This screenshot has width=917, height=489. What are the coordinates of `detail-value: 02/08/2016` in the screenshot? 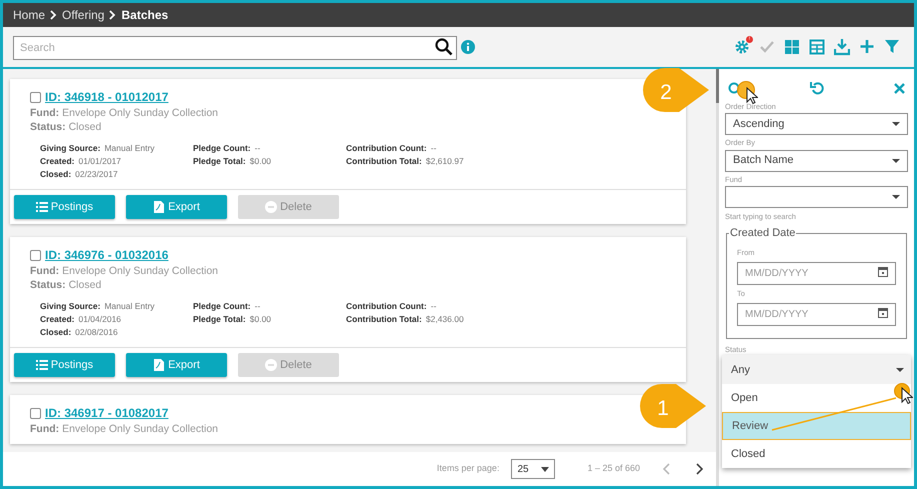 It's located at (96, 332).